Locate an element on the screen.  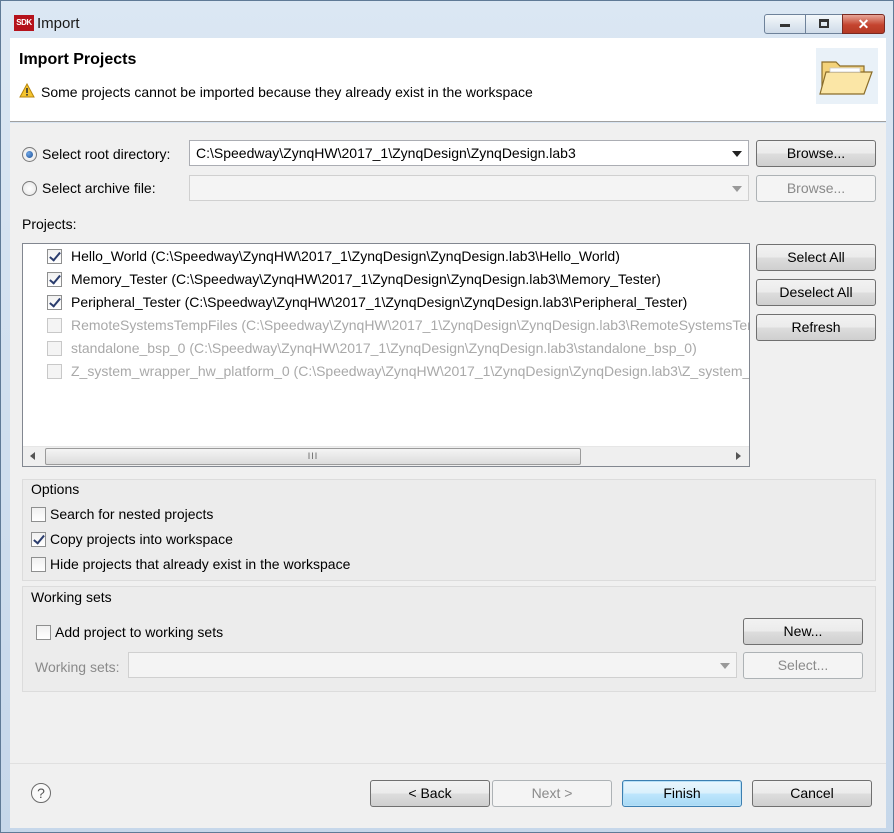
help-icon: ? is located at coordinates (41, 793).